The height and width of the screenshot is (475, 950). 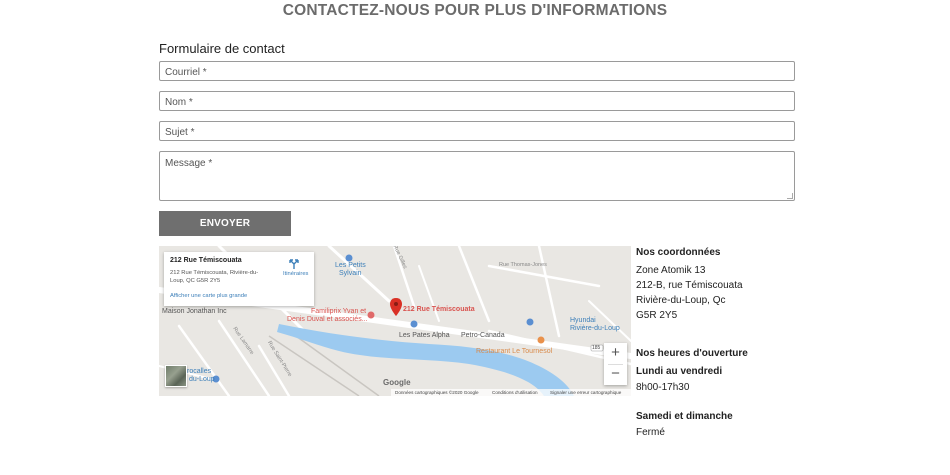 What do you see at coordinates (585, 392) in the screenshot?
I see `map-report-link: Signaler une erreur cartographique` at bounding box center [585, 392].